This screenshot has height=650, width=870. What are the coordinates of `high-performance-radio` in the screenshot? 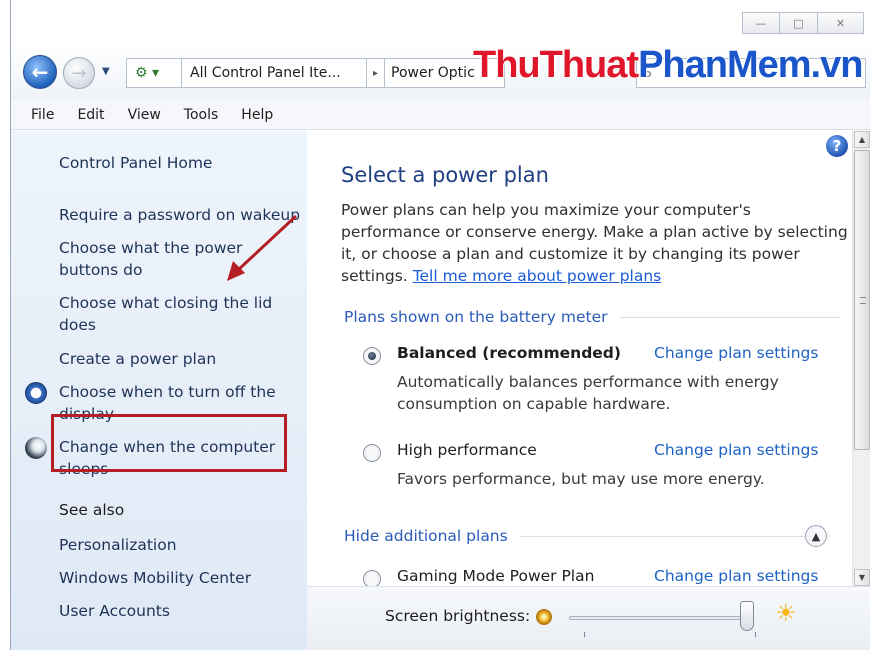 It's located at (372, 453).